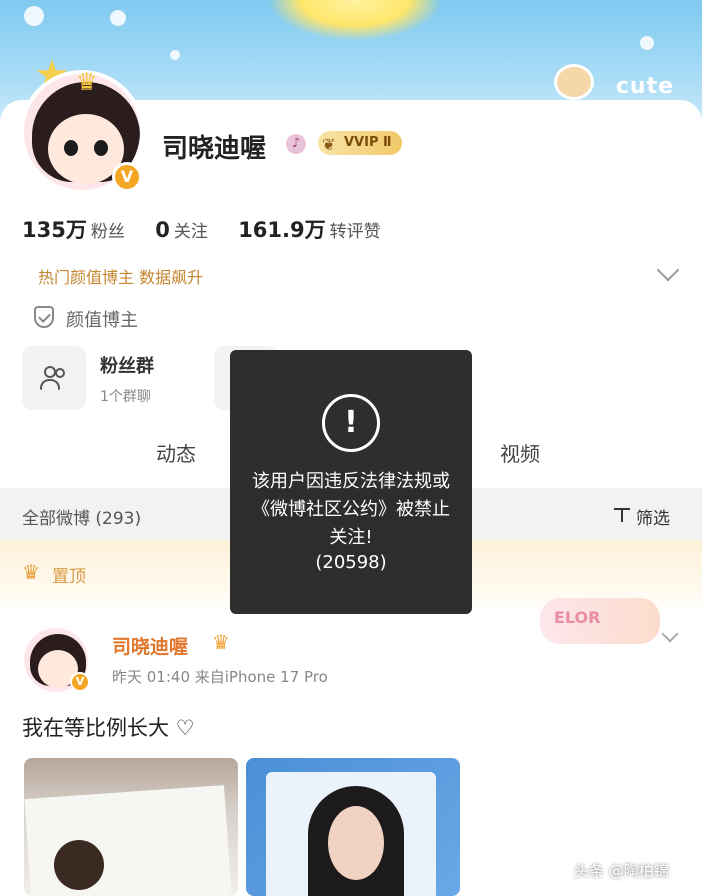 This screenshot has width=702, height=896. I want to click on stat-engagement: 161.9万 转评赞, so click(321, 230).